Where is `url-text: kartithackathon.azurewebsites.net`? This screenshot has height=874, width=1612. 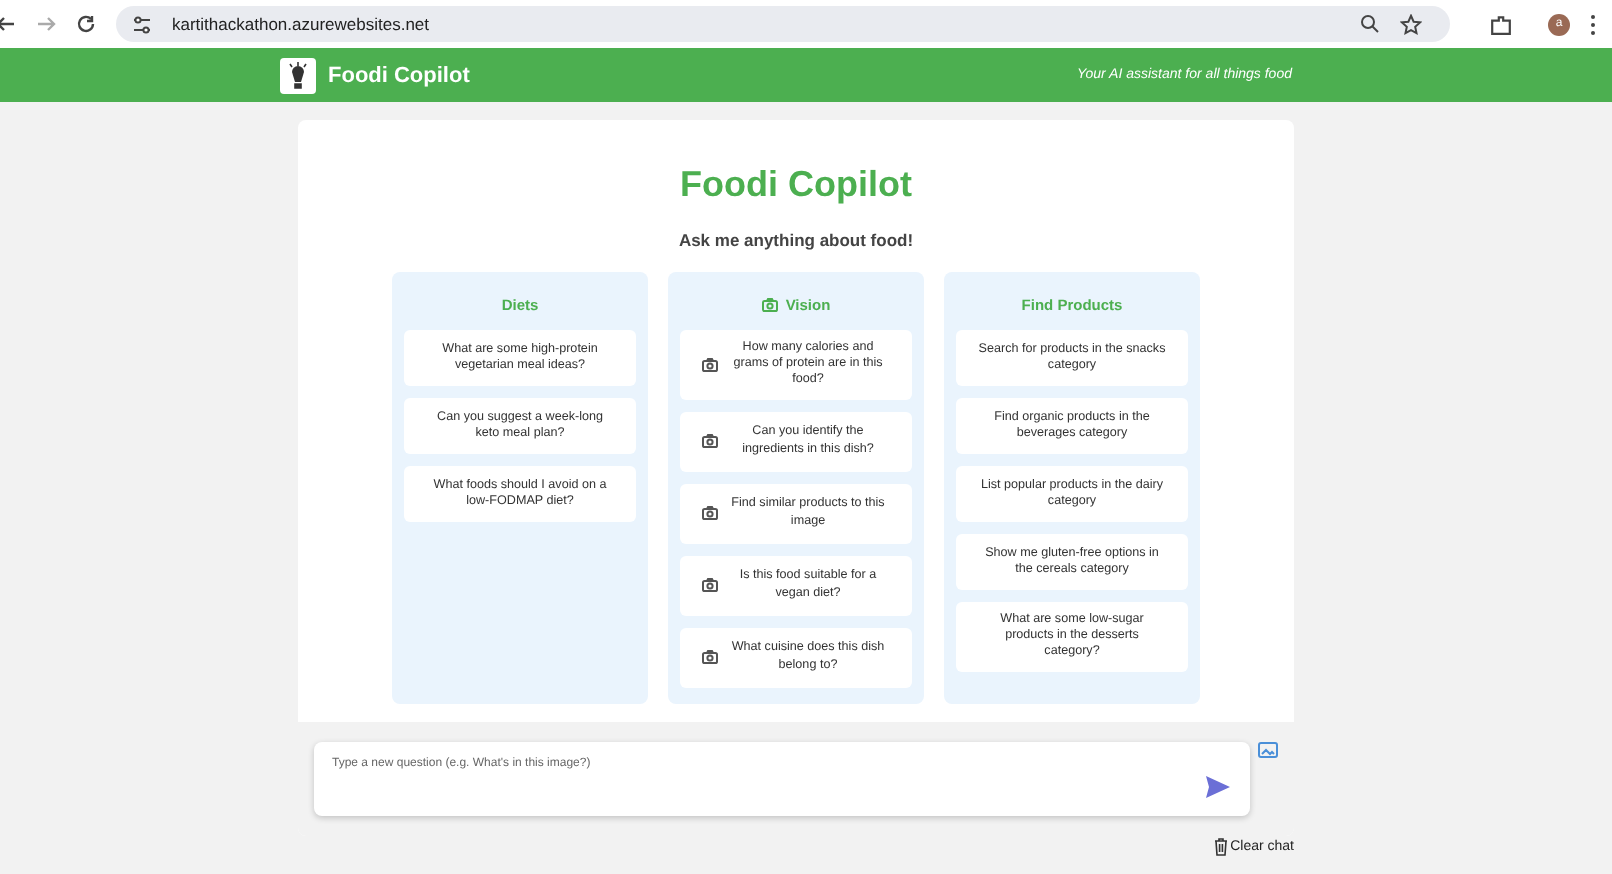
url-text: kartithackathon.azurewebsites.net is located at coordinates (301, 24).